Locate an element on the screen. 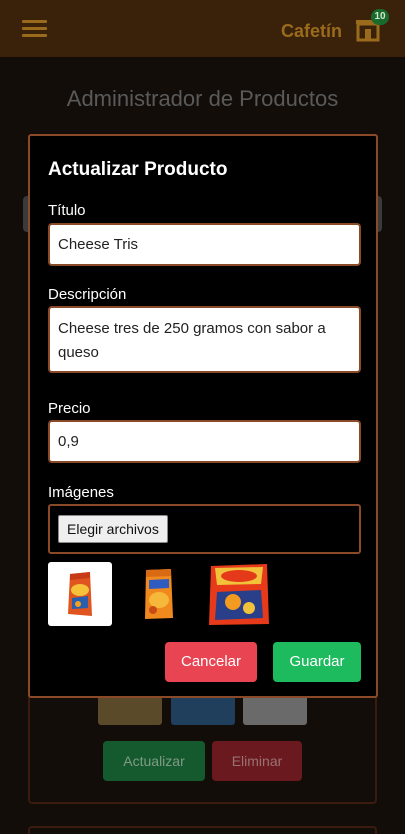 Image resolution: width=405 pixels, height=834 pixels. product-card is located at coordinates (202, 830).